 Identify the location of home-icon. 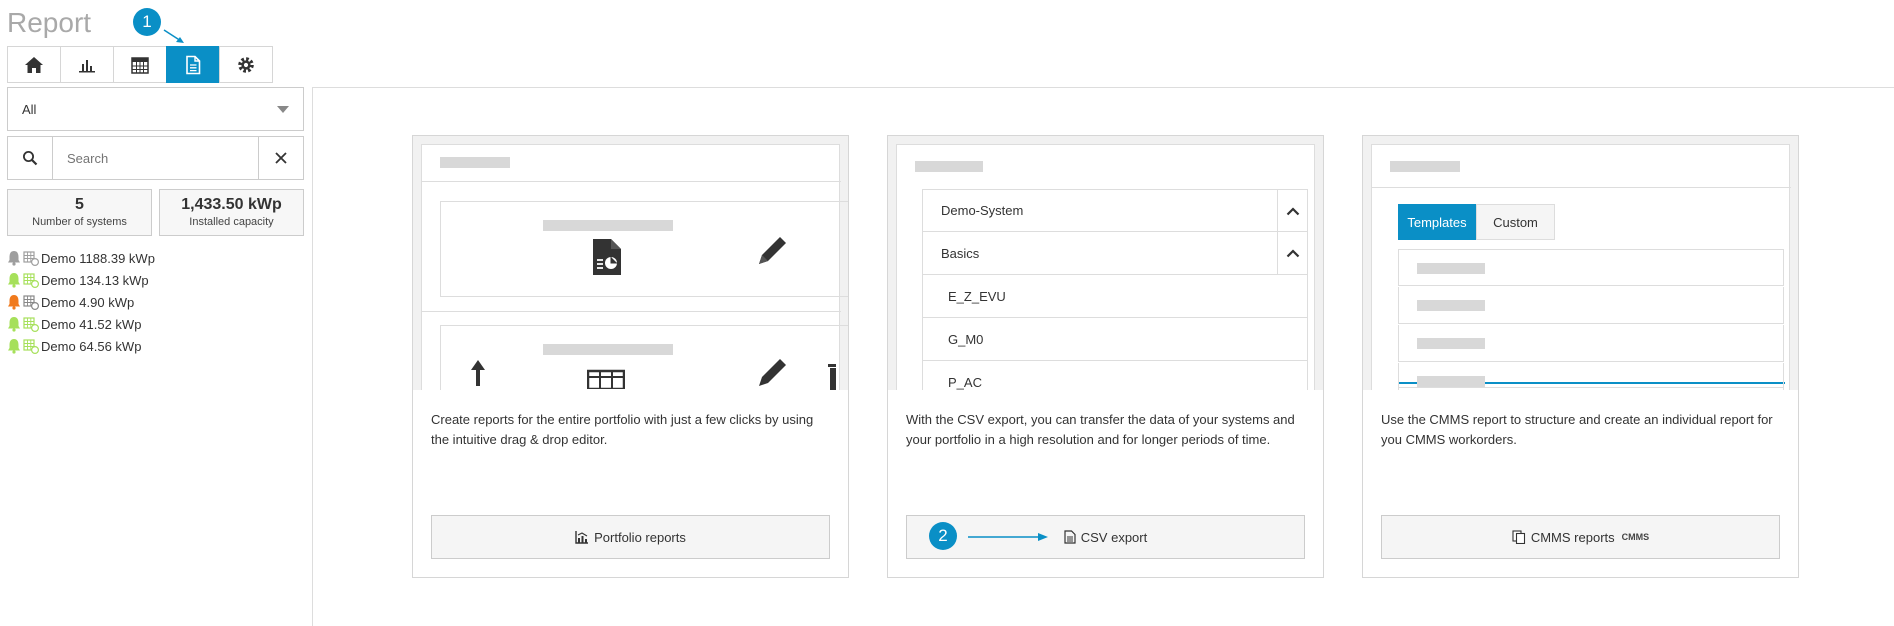
(34, 64).